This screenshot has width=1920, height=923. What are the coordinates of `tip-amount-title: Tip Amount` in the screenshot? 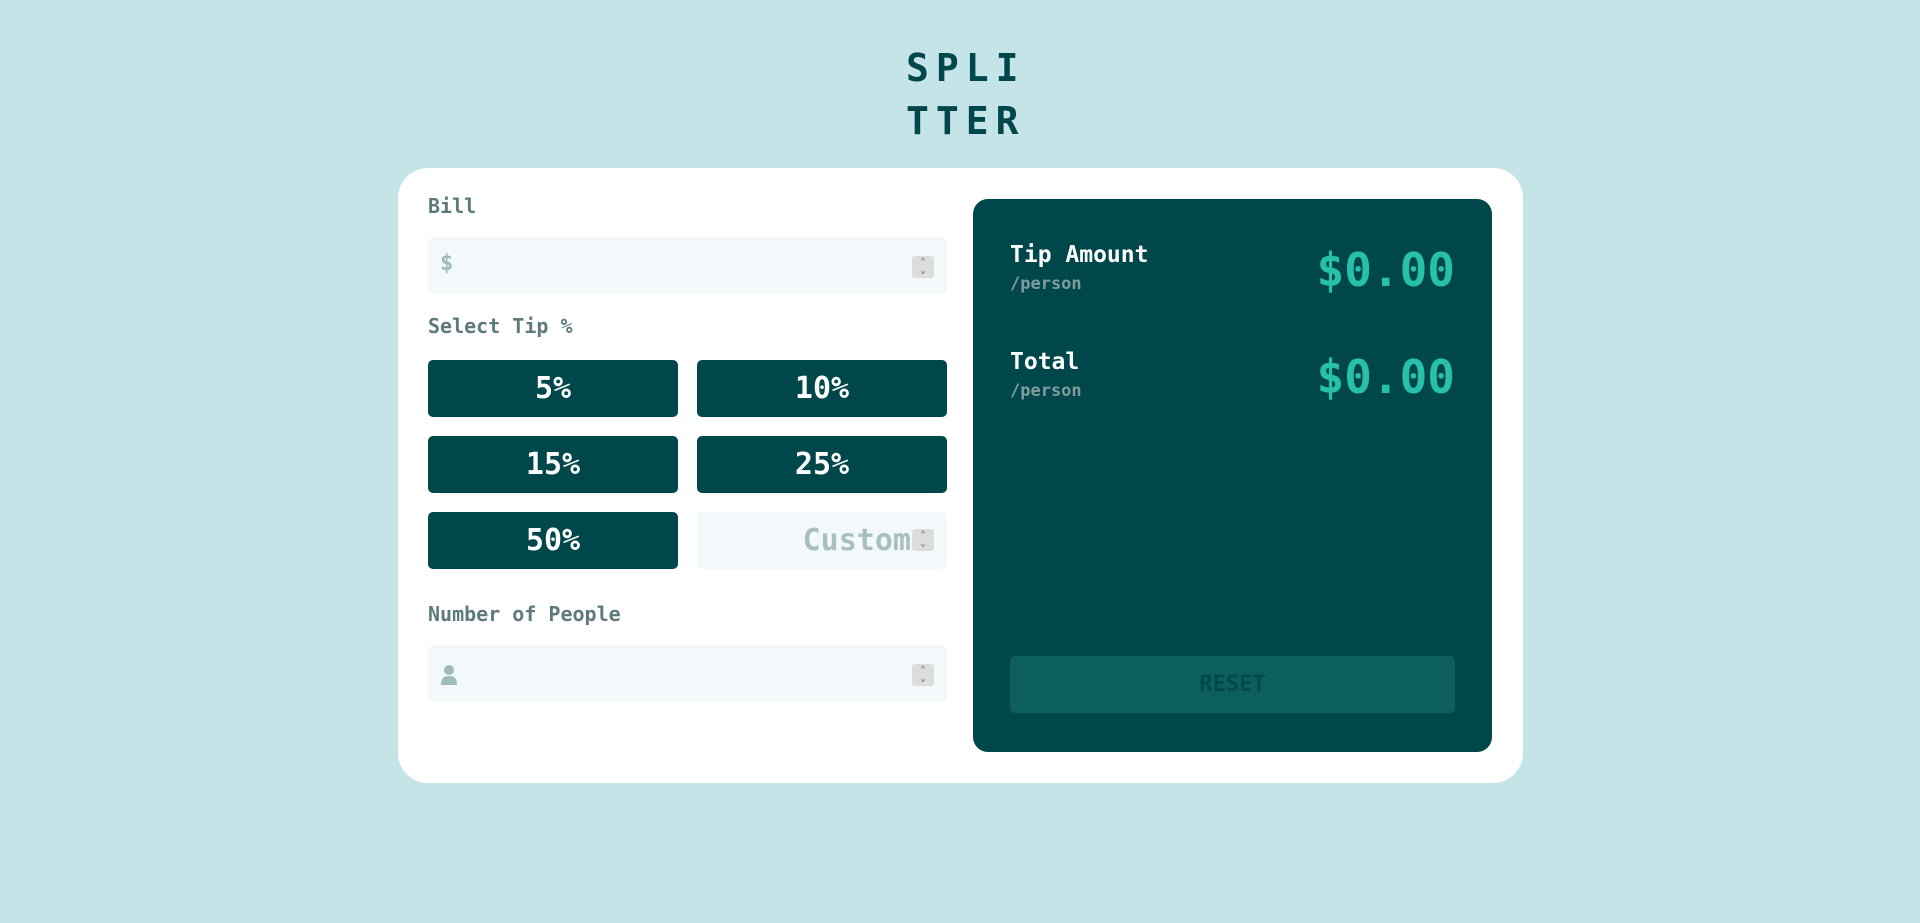 It's located at (1079, 255).